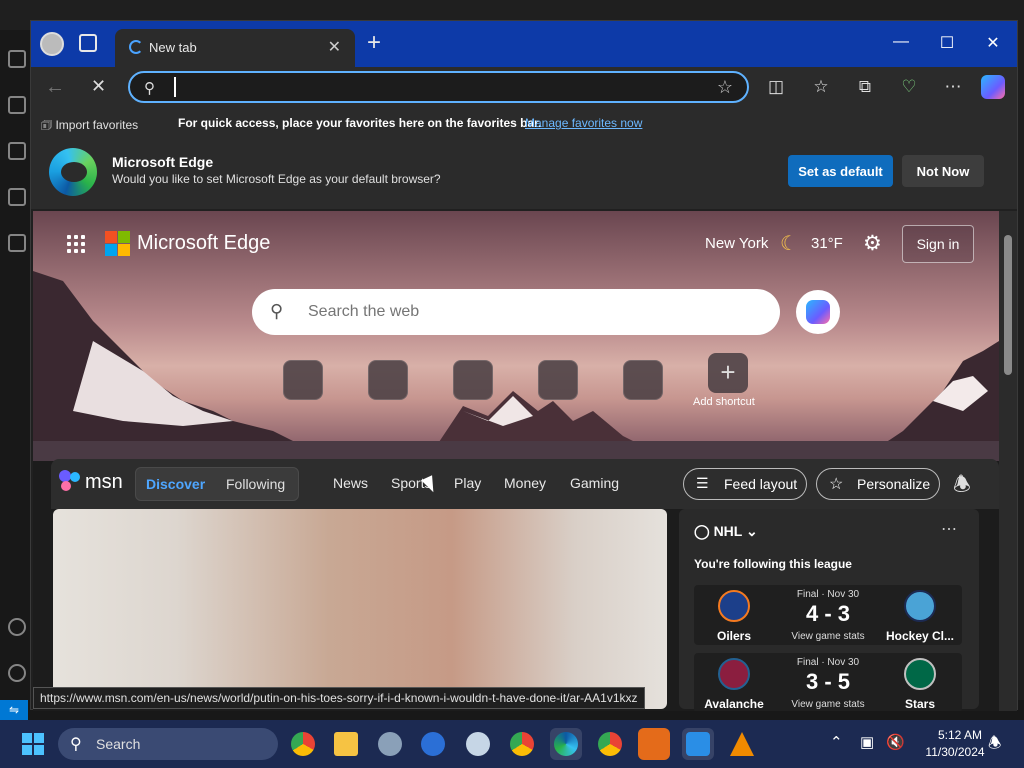 Image resolution: width=1024 pixels, height=768 pixels. What do you see at coordinates (390, 744) in the screenshot?
I see `settings-app-icon` at bounding box center [390, 744].